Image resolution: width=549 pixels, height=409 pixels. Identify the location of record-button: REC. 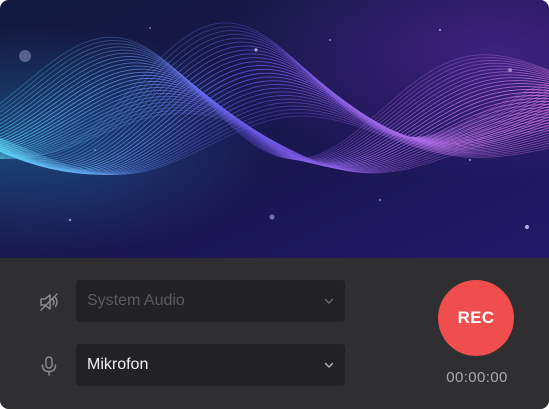
(476, 318).